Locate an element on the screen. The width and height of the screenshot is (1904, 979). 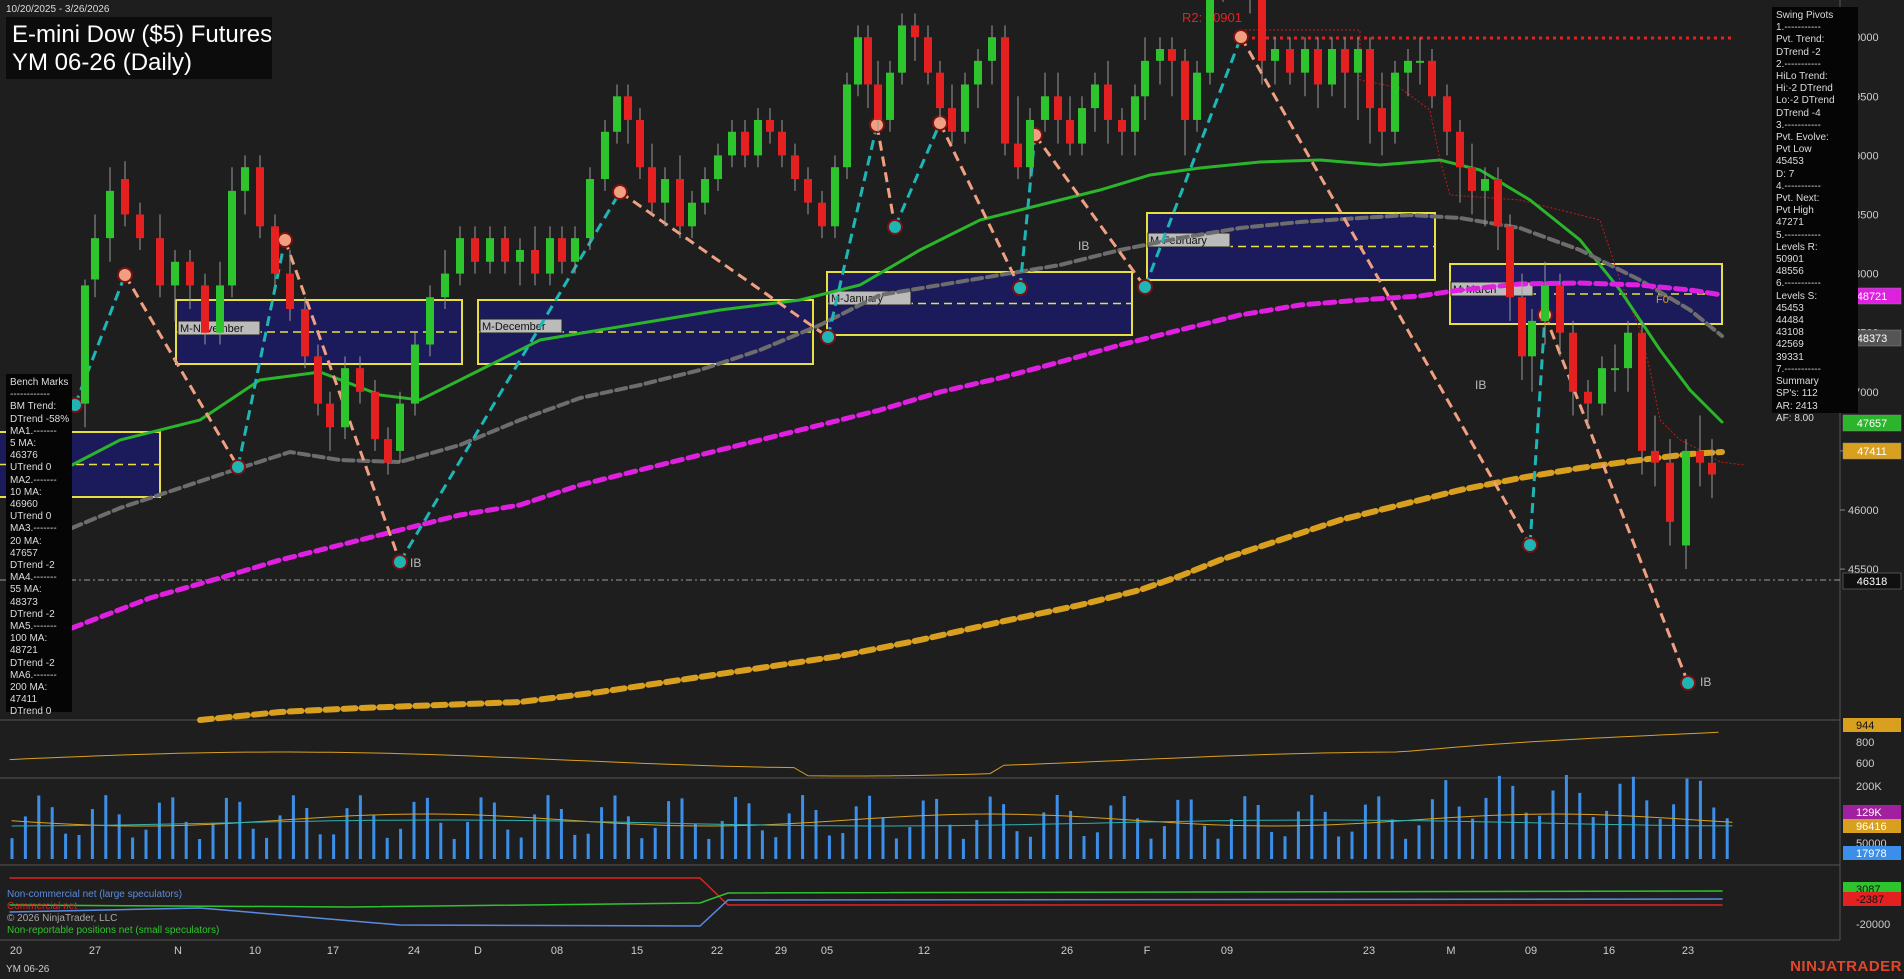
bench-marks-line: 5 MA: is located at coordinates (23, 444).